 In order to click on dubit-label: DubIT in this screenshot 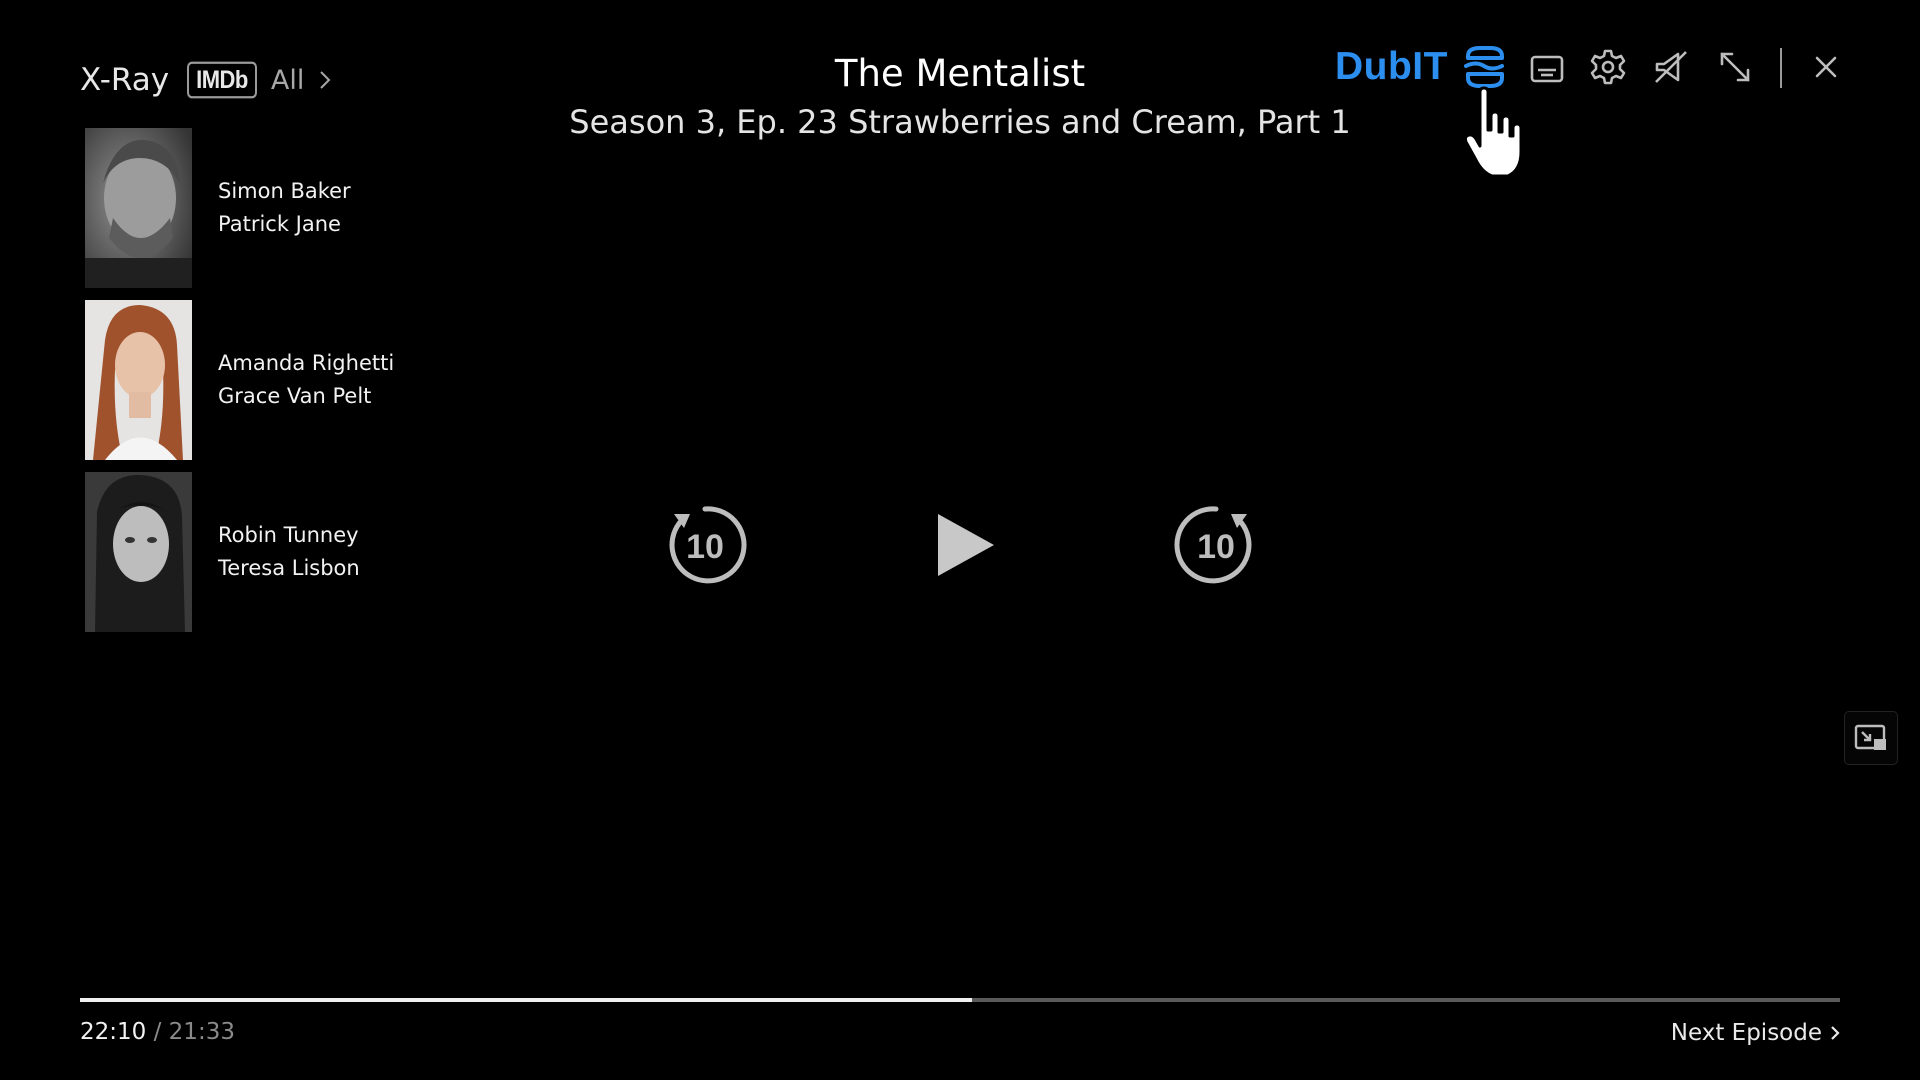, I will do `click(1391, 66)`.